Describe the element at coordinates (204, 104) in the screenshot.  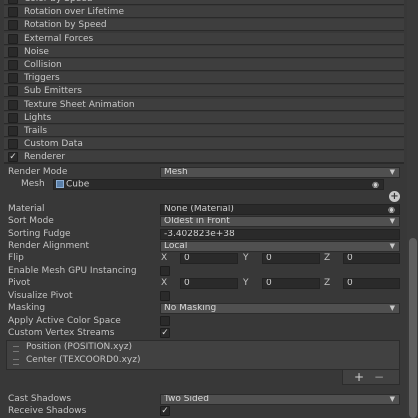
I see `module-row: Texture Sheet Animation` at that location.